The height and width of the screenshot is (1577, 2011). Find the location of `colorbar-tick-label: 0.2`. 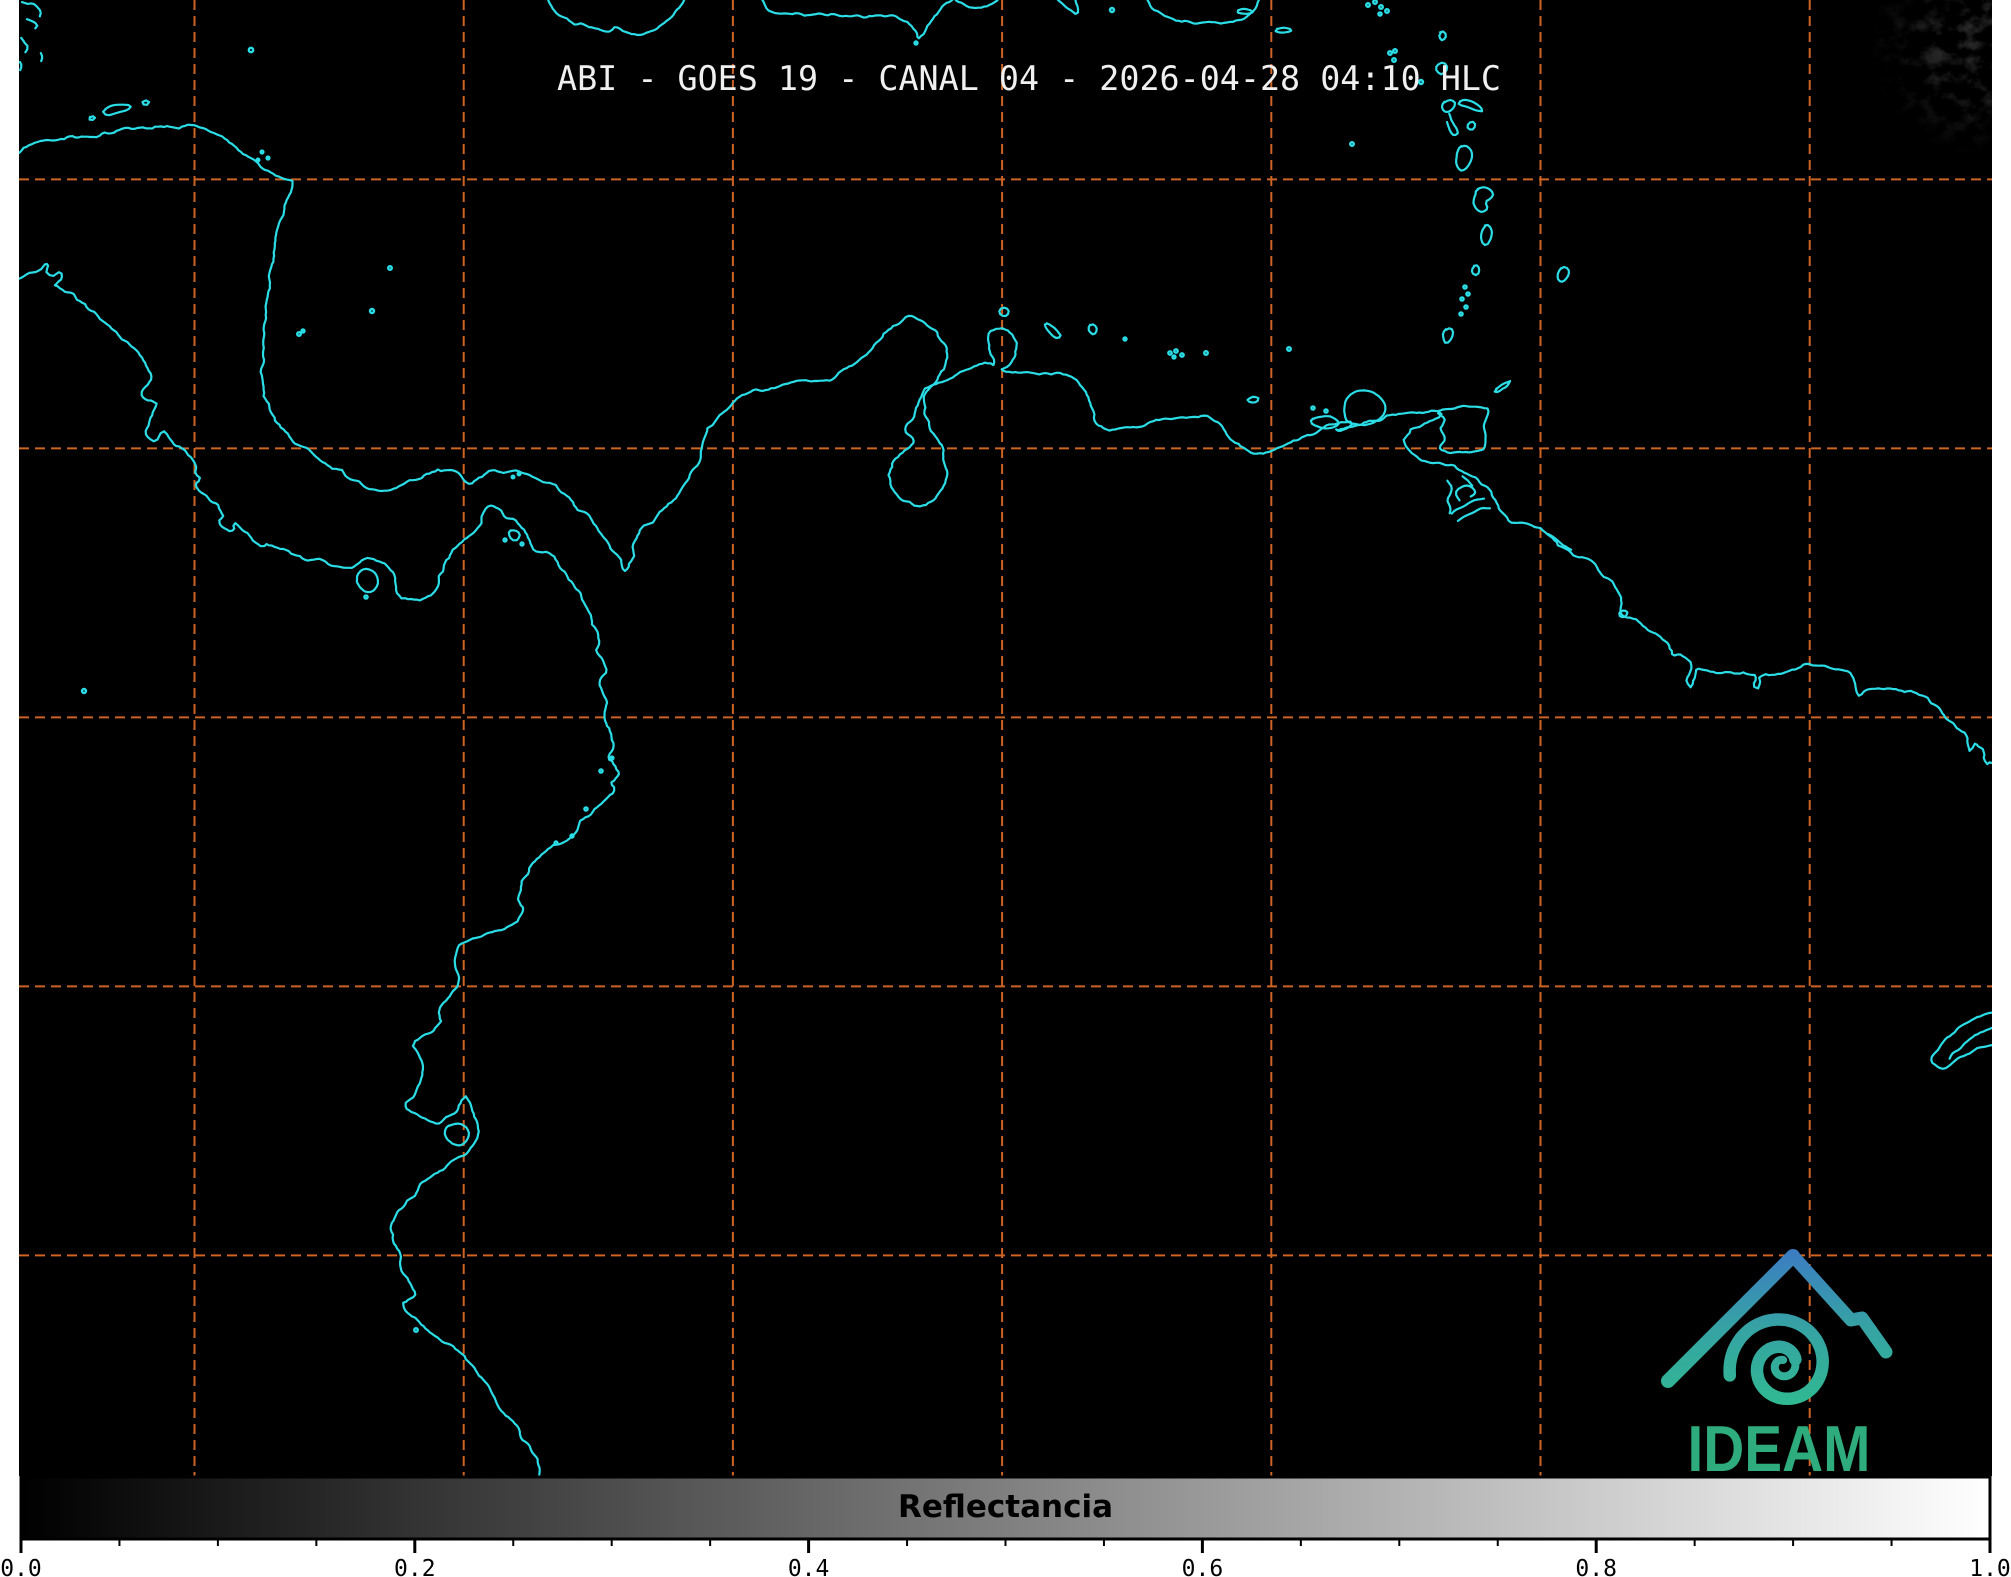

colorbar-tick-label: 0.2 is located at coordinates (415, 1566).